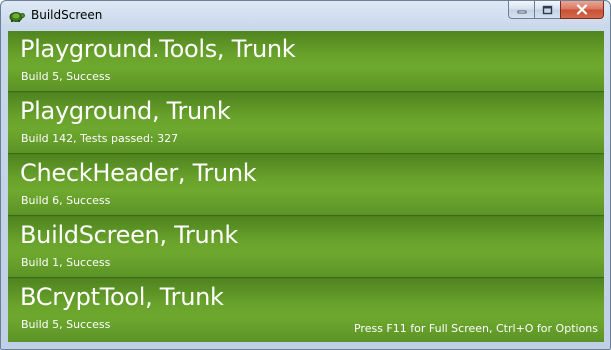  I want to click on window-title: BuildScreen, so click(67, 15).